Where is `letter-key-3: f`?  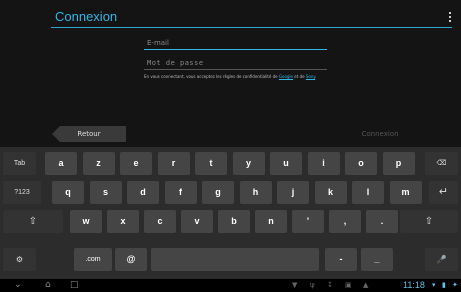
letter-key-3: f is located at coordinates (180, 192).